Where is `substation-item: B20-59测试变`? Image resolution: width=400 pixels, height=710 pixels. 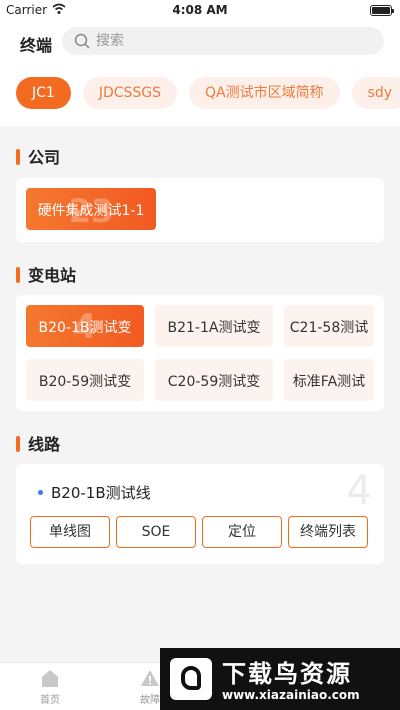 substation-item: B20-59测试变 is located at coordinates (85, 380).